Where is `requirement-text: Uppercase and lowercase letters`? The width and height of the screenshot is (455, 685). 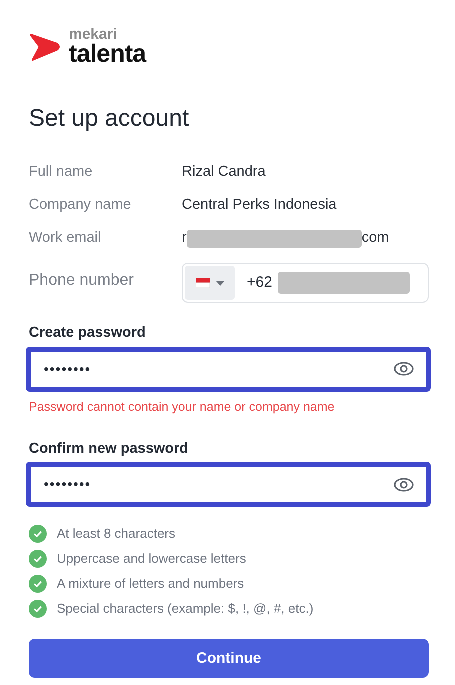
requirement-text: Uppercase and lowercase letters is located at coordinates (151, 559).